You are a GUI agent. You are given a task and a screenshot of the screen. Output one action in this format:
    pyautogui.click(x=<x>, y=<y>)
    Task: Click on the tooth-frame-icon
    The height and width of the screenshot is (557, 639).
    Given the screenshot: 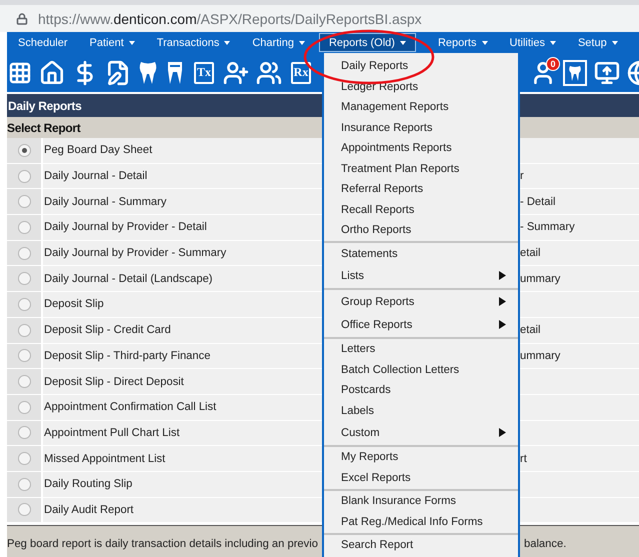 What is the action you would take?
    pyautogui.click(x=575, y=73)
    